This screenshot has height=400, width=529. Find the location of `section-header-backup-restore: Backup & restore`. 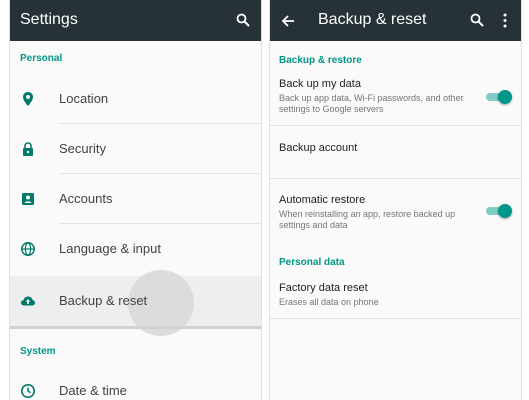

section-header-backup-restore: Backup & restore is located at coordinates (320, 60).